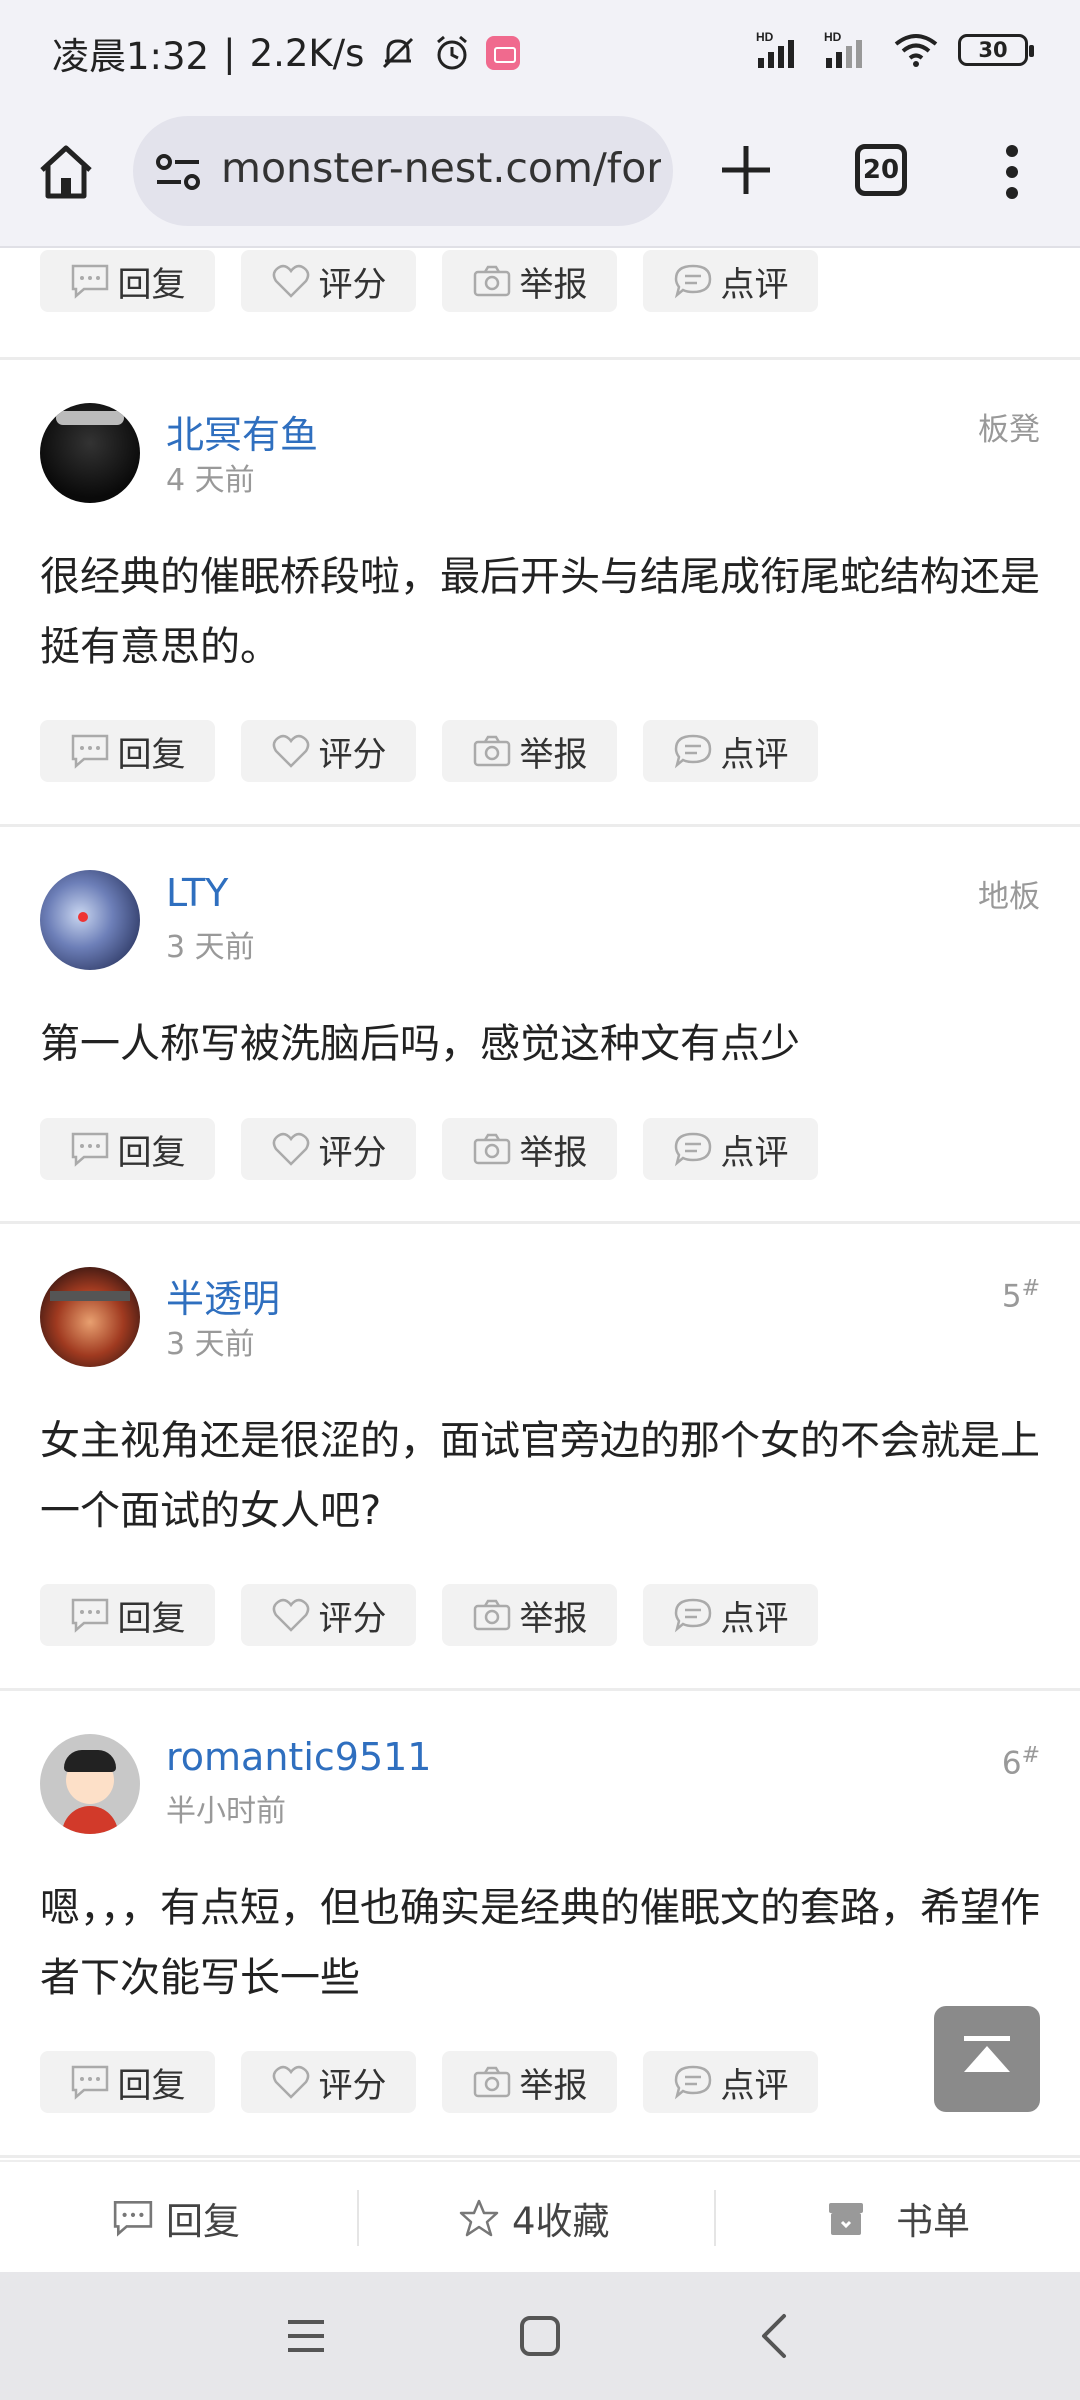 This screenshot has height=2400, width=1080. Describe the element at coordinates (933, 2221) in the screenshot. I see `booklist-label: 书单` at that location.